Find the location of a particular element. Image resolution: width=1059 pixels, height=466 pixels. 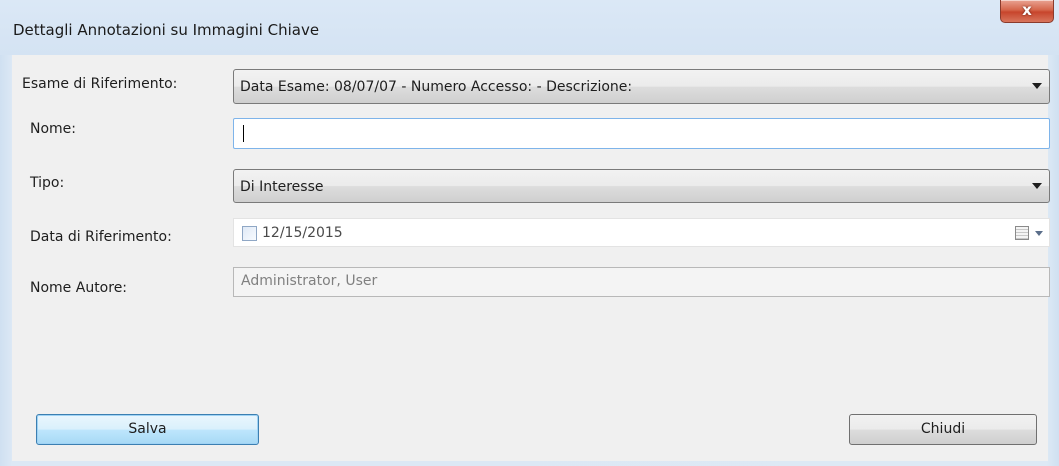

reference-date-checkbox is located at coordinates (249, 233).